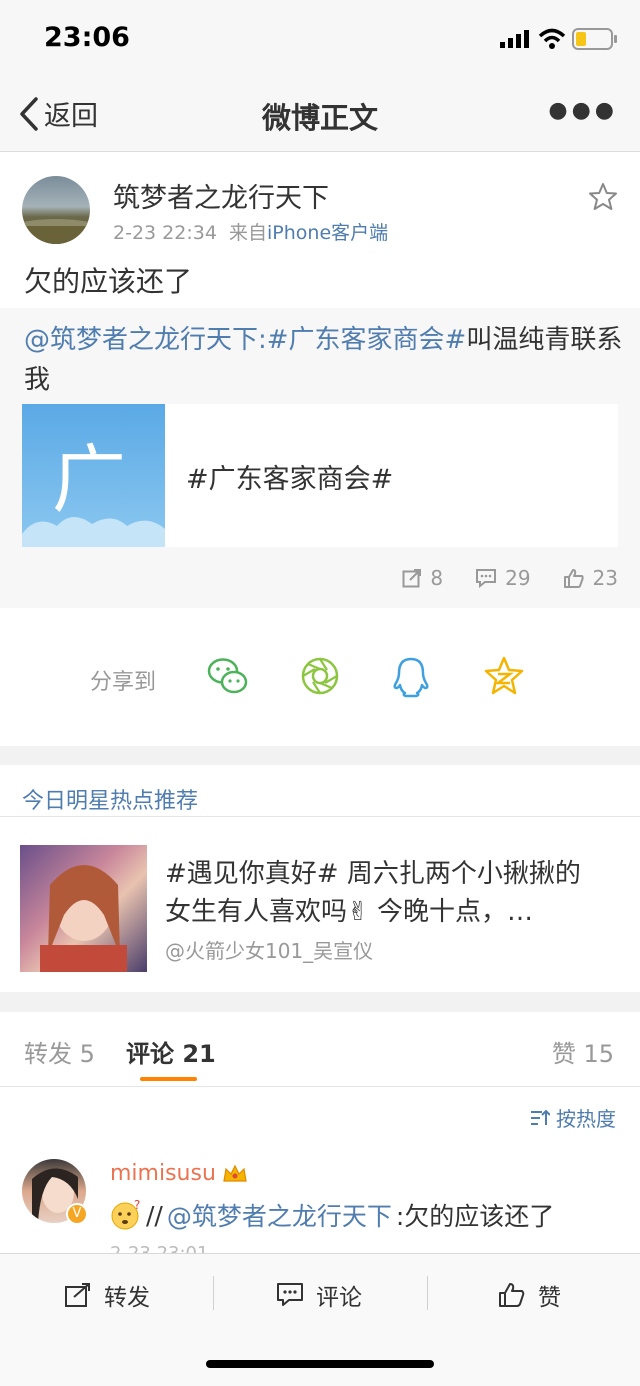 This screenshot has width=640, height=1386. What do you see at coordinates (320, 1049) in the screenshot?
I see `comment-tabs: 转发 5 评论 21 赞 15` at bounding box center [320, 1049].